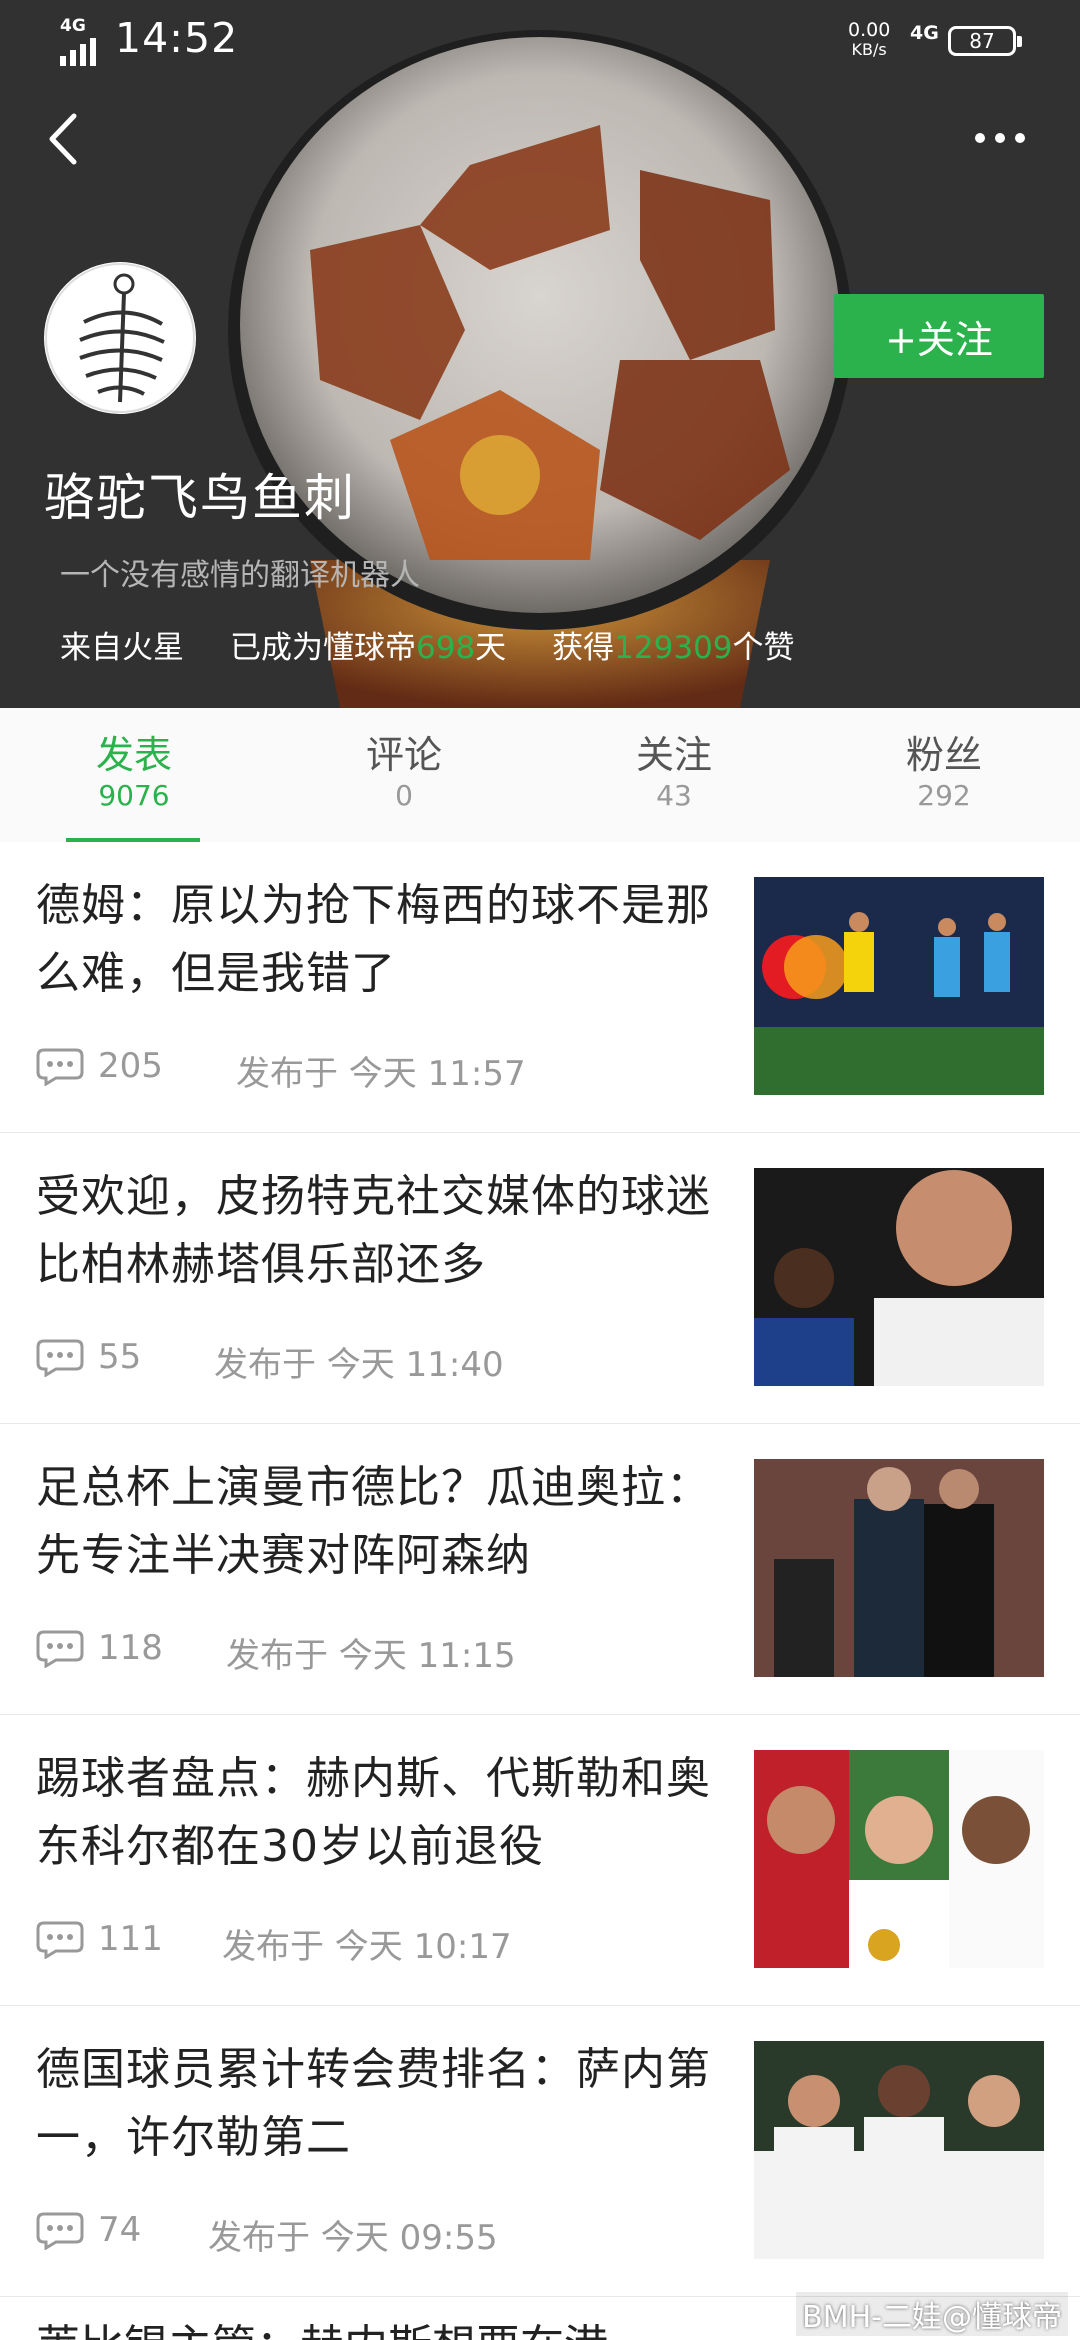 The image size is (1080, 2340). What do you see at coordinates (1000, 138) in the screenshot?
I see `more-options-icon` at bounding box center [1000, 138].